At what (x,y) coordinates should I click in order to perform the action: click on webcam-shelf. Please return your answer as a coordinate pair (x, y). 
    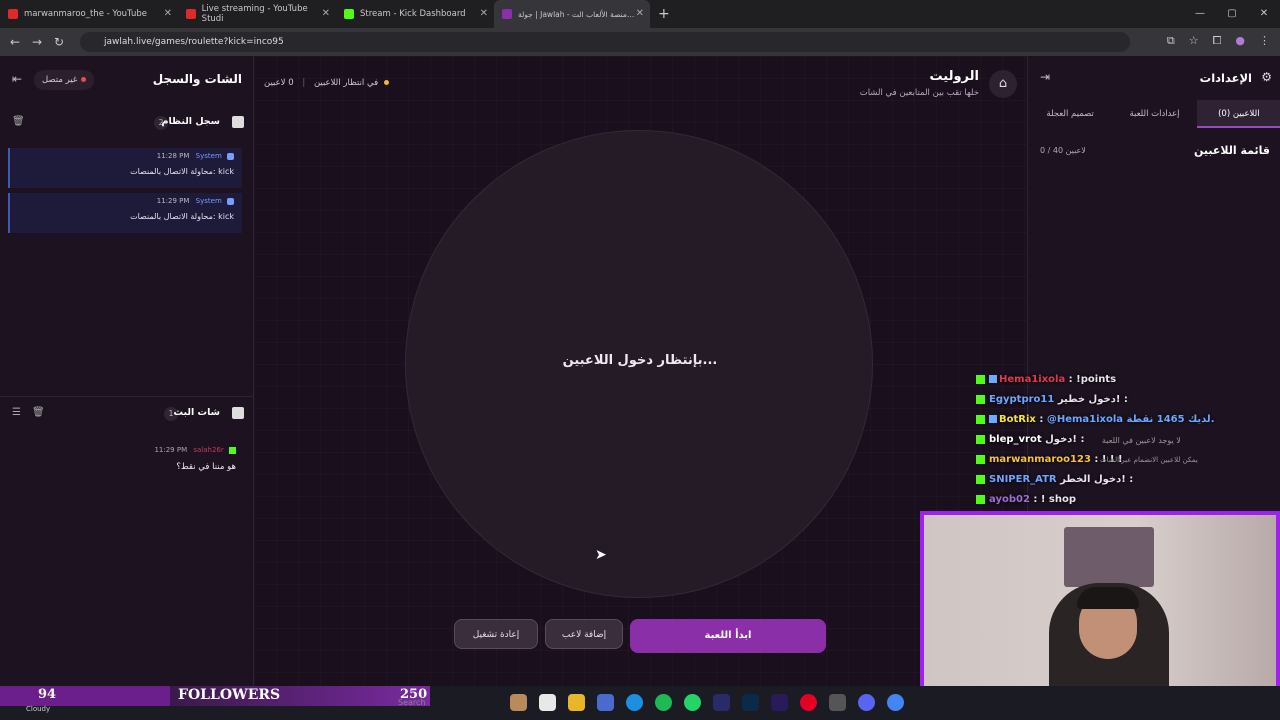
    Looking at the image, I should click on (1109, 557).